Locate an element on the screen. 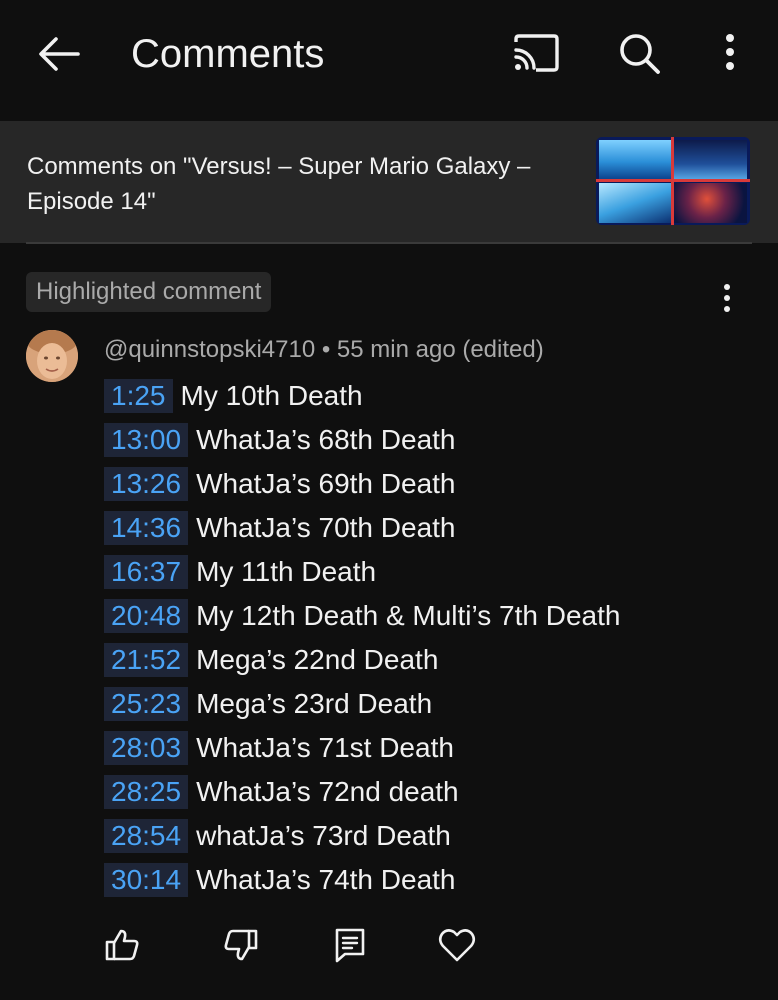  comment-line: 28:03 WhatJa’s 71st Death is located at coordinates (434, 748).